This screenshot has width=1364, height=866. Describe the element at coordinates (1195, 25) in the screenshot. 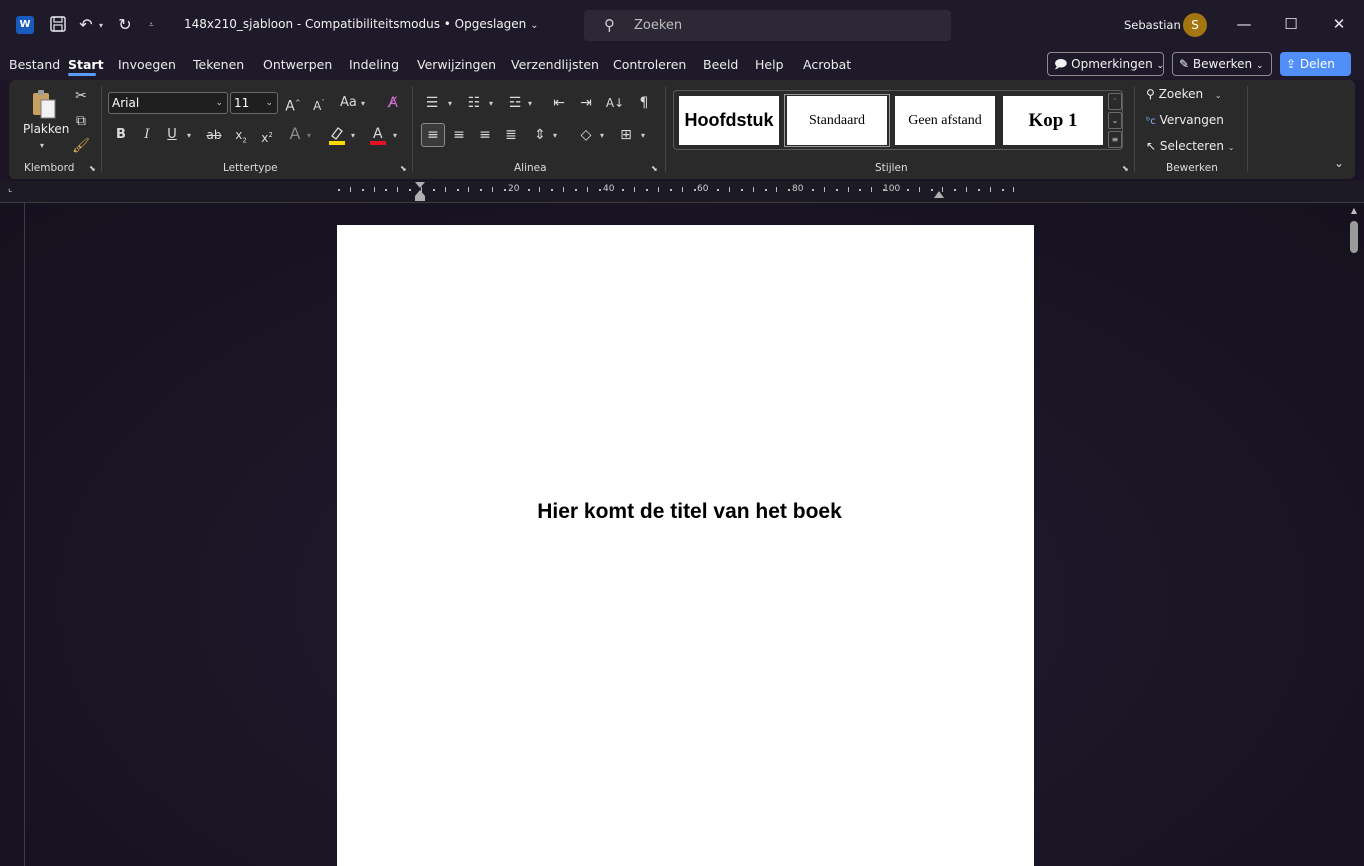

I see `avatar: S` at that location.